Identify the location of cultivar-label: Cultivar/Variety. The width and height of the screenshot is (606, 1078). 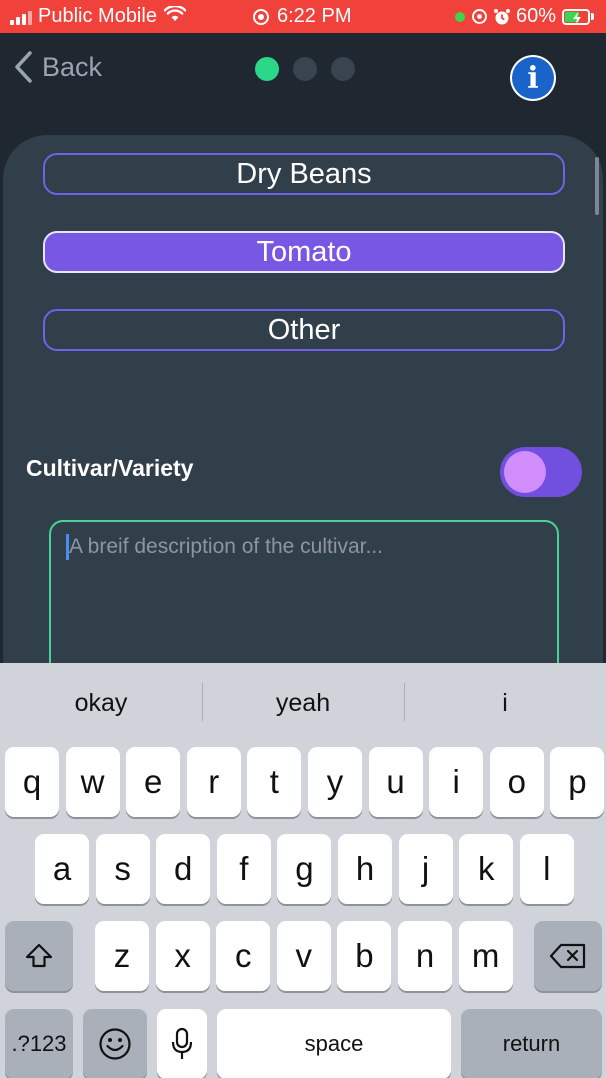
(110, 468).